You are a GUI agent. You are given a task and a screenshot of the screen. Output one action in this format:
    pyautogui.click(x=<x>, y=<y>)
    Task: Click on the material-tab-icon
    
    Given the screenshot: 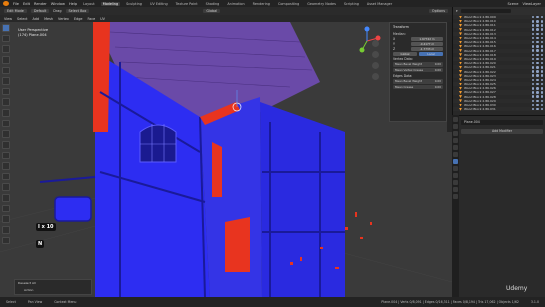 What is the action you would take?
    pyautogui.click(x=455, y=196)
    